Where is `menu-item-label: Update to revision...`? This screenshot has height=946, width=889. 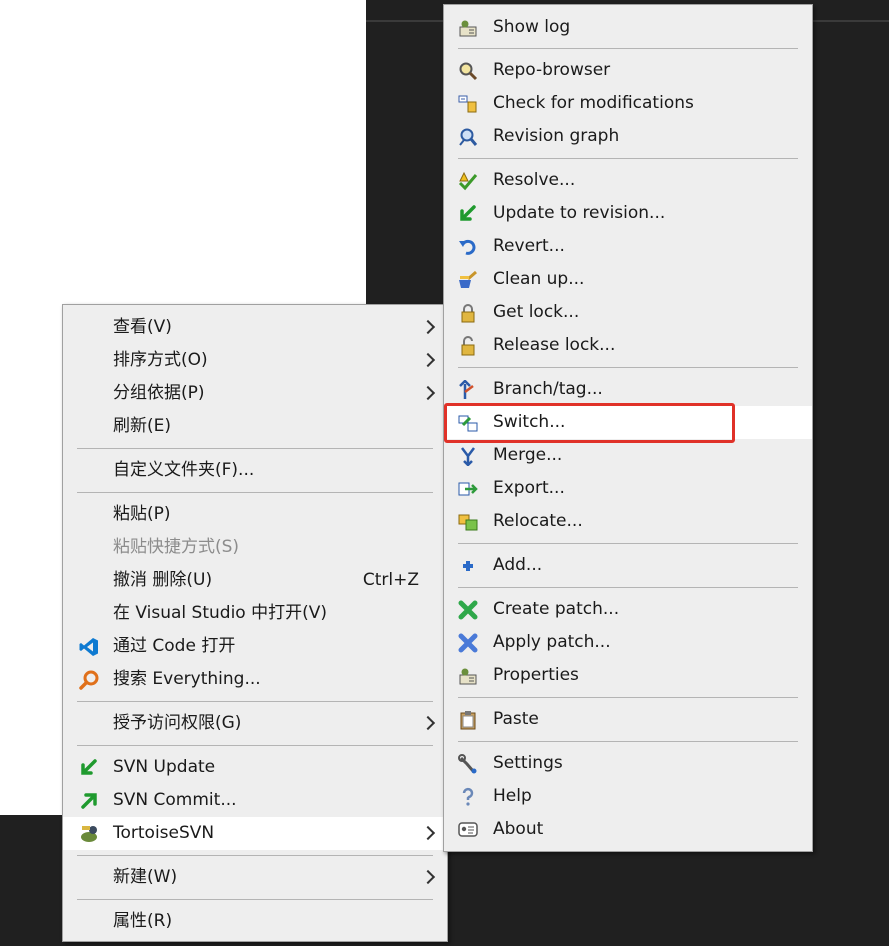
menu-item-label: Update to revision... is located at coordinates (579, 213).